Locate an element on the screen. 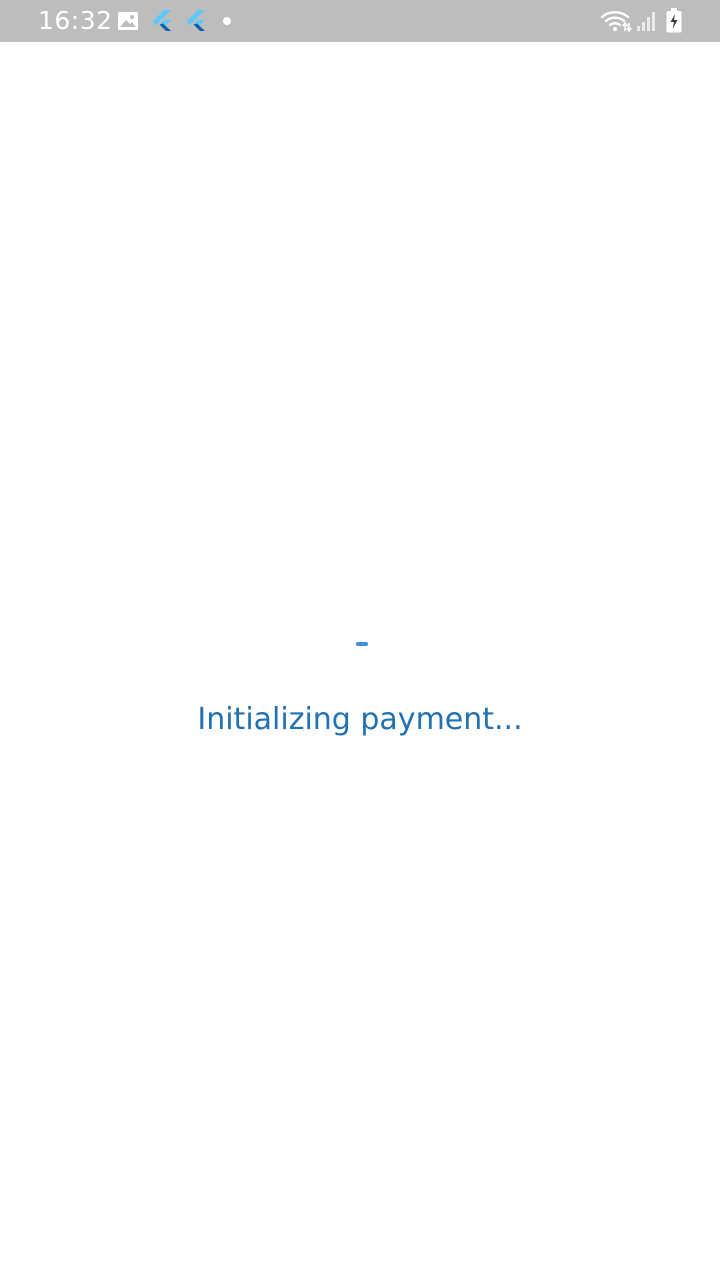 The width and height of the screenshot is (720, 1280). signal-icon is located at coordinates (646, 21).